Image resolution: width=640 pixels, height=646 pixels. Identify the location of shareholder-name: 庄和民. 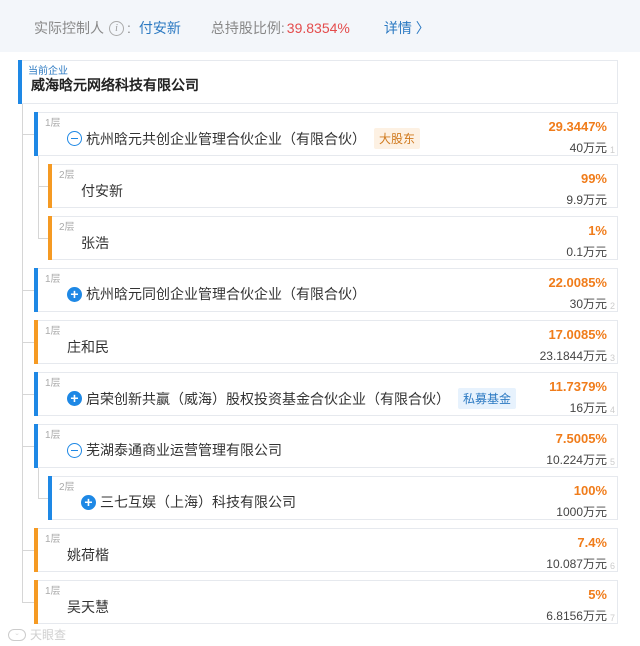
(88, 347).